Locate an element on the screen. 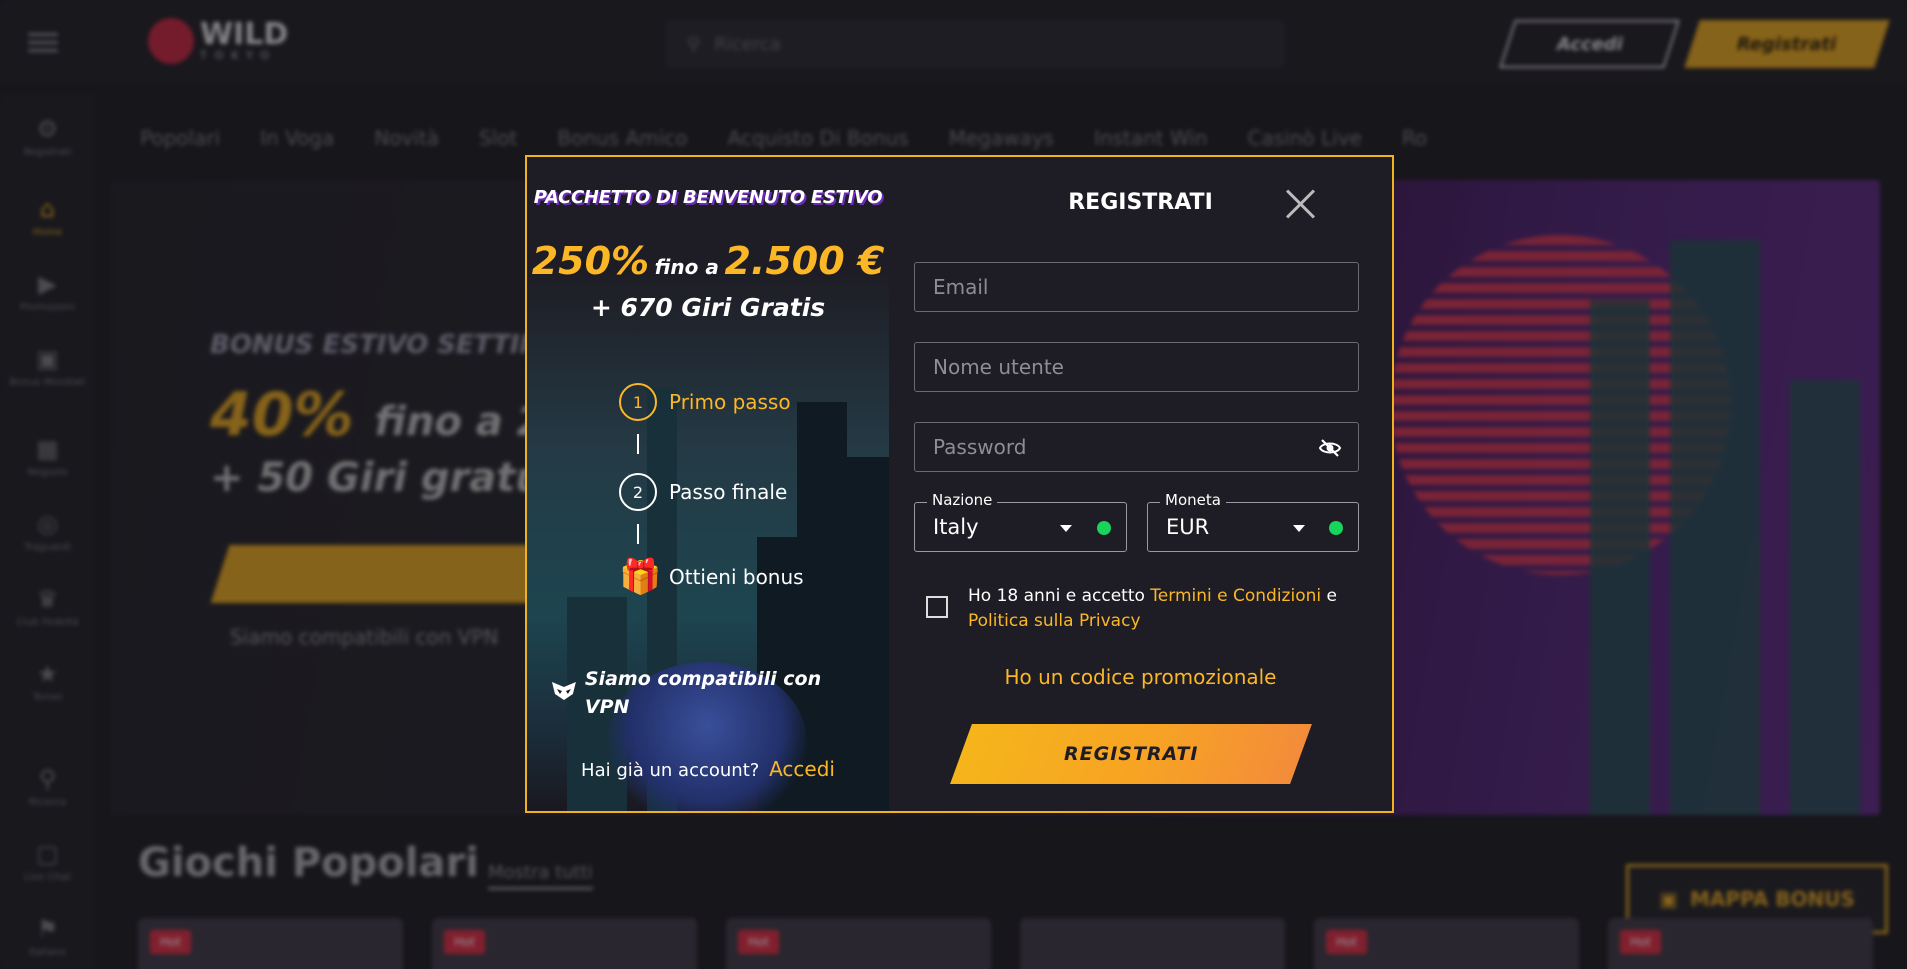 This screenshot has width=1907, height=969. have-account: Hai già un account? Accedi is located at coordinates (708, 769).